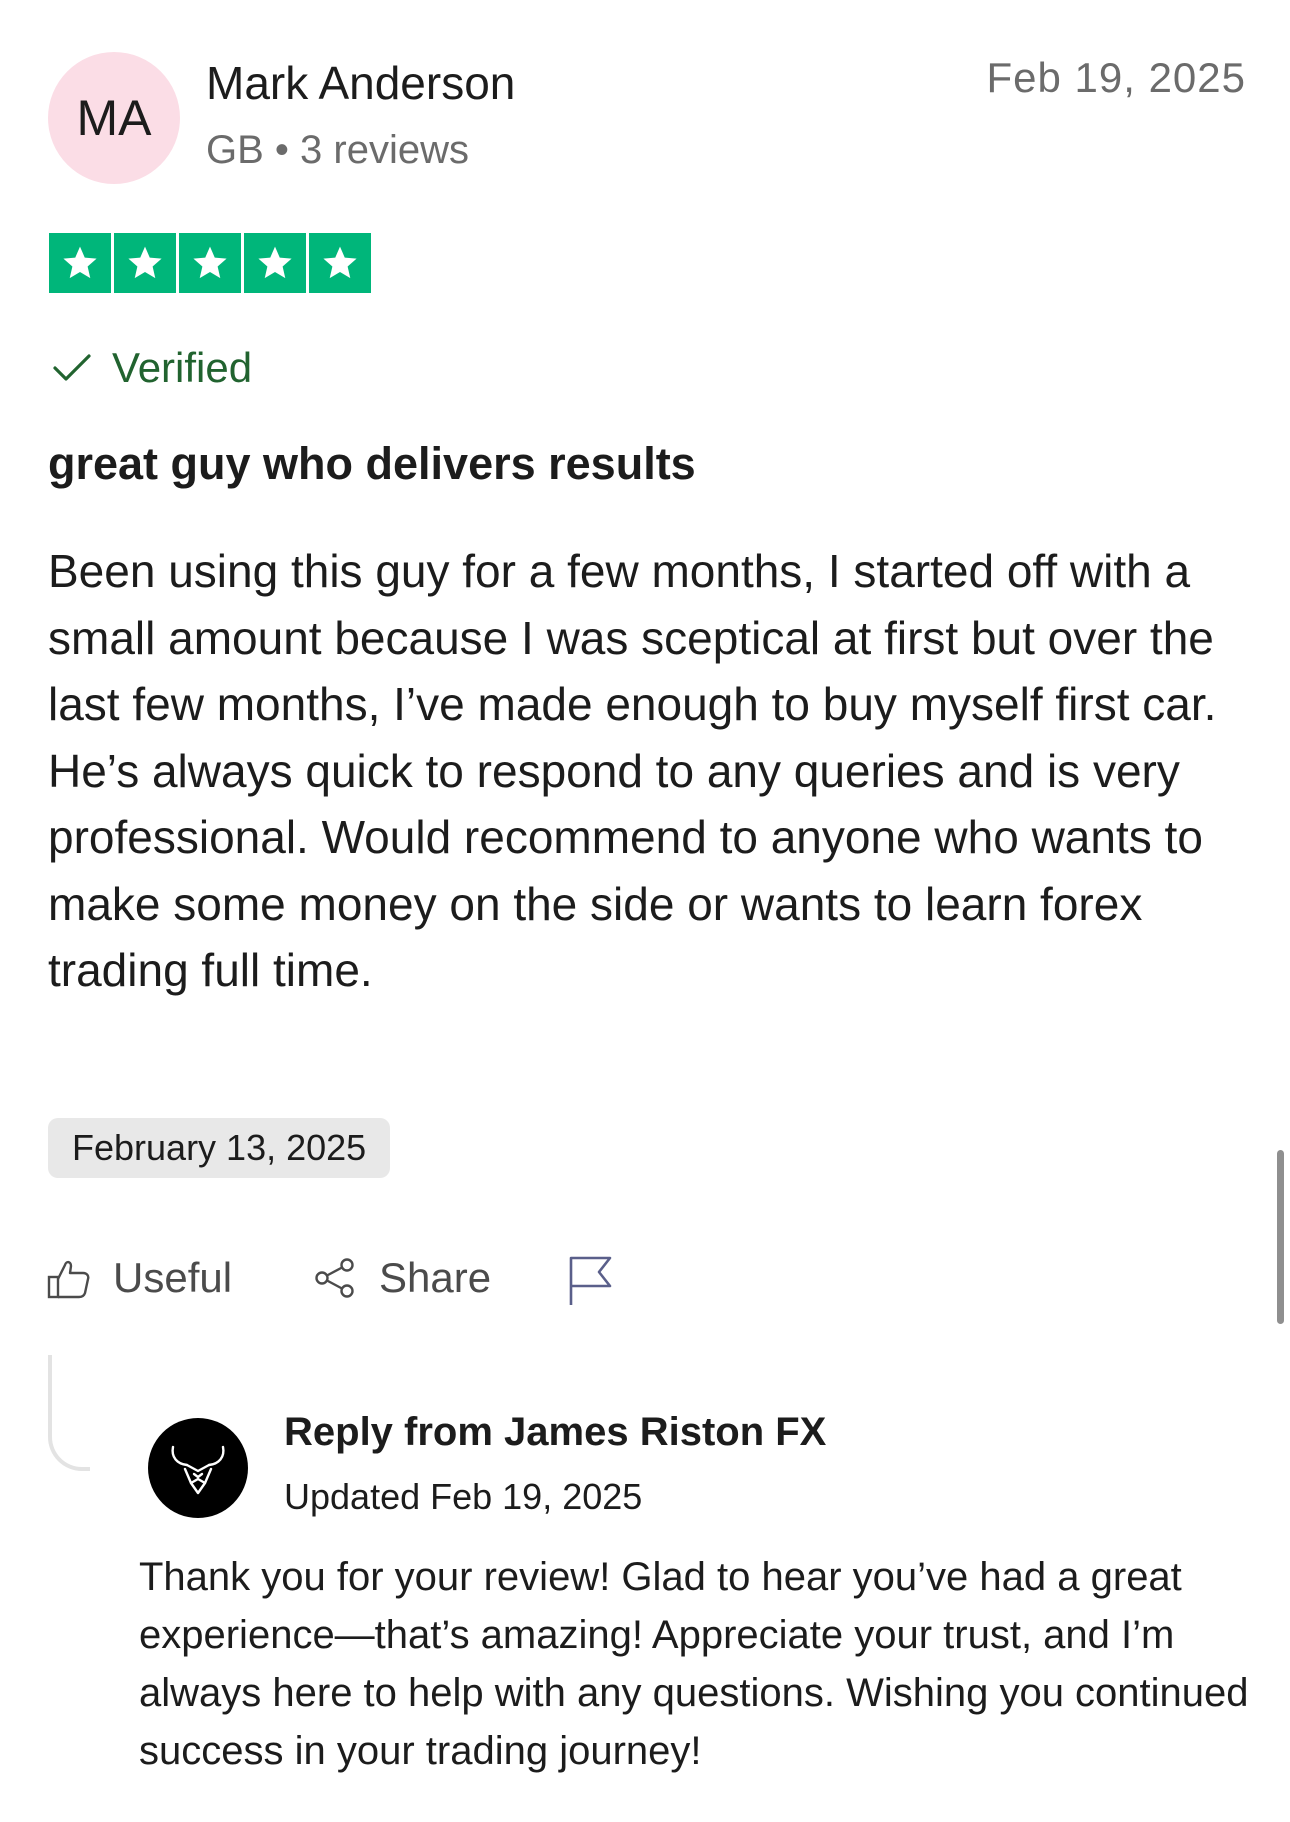  What do you see at coordinates (219, 1148) in the screenshot?
I see `experience-date-badge: February 13, 2025` at bounding box center [219, 1148].